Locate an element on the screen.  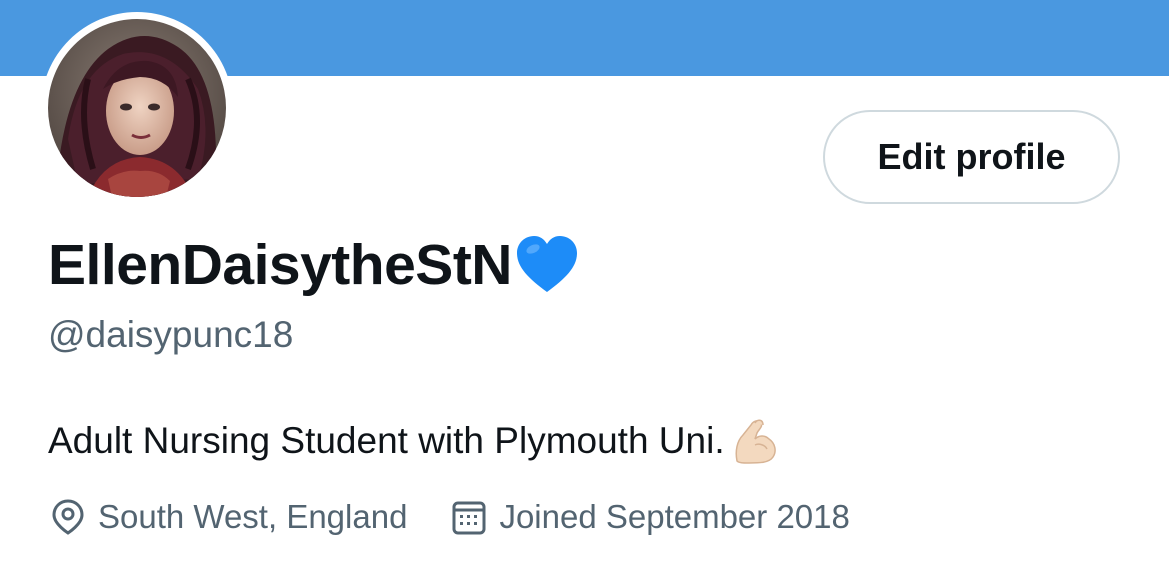
location-text: South West, England is located at coordinates (253, 516).